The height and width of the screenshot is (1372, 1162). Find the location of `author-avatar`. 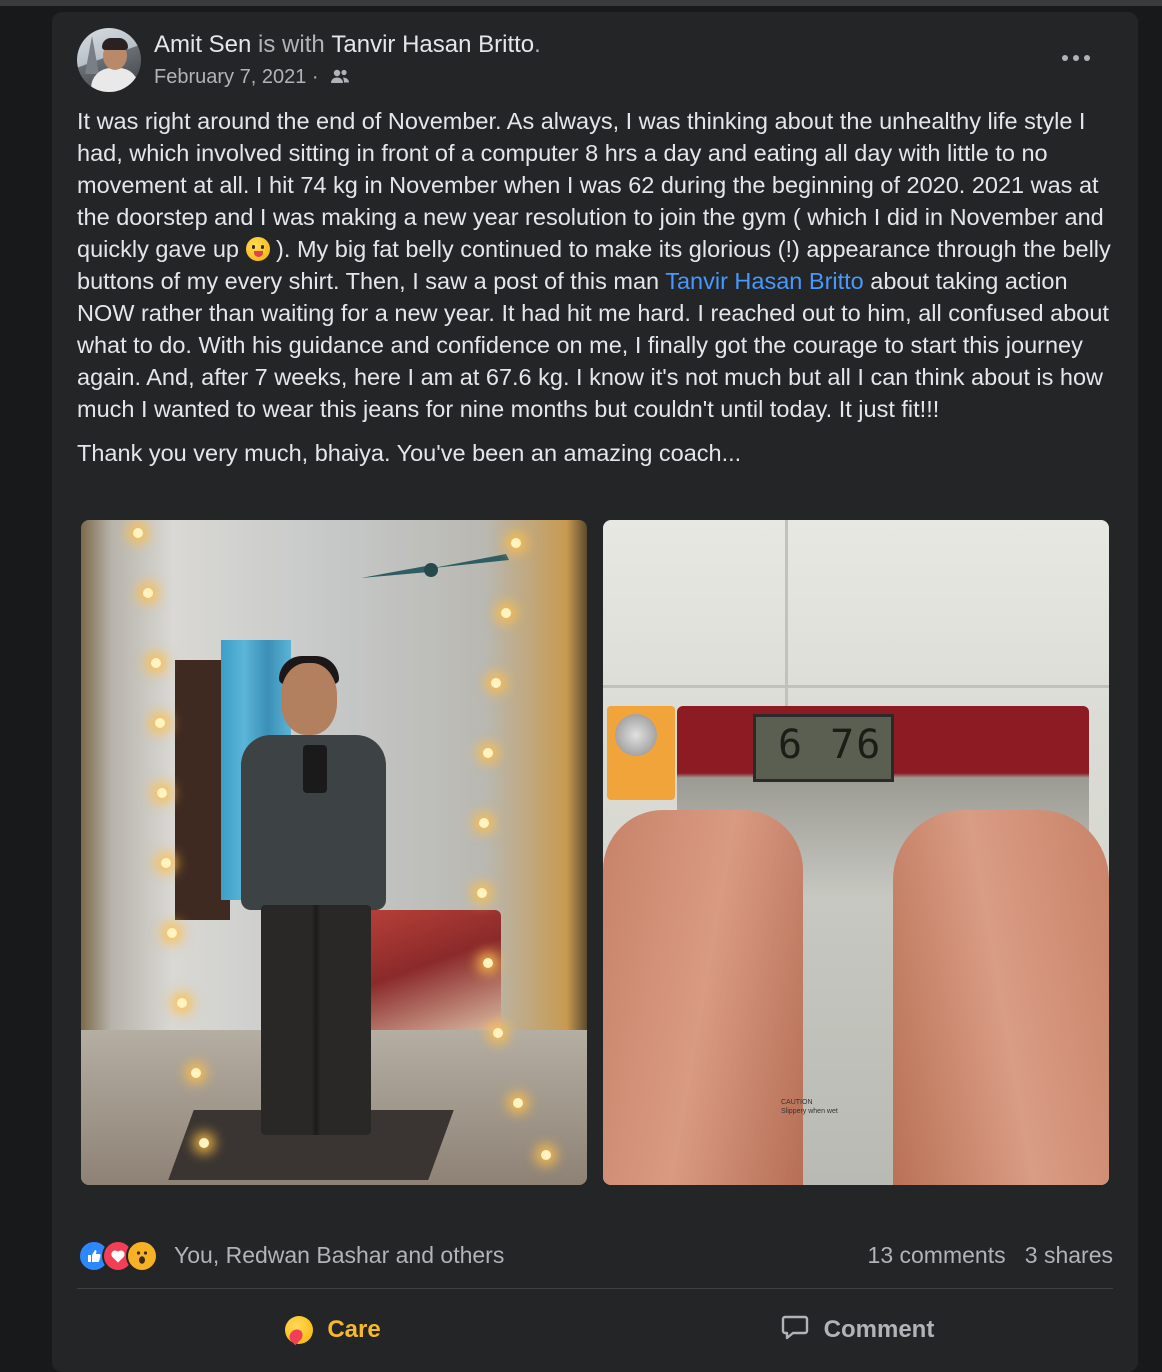

author-avatar is located at coordinates (109, 60).